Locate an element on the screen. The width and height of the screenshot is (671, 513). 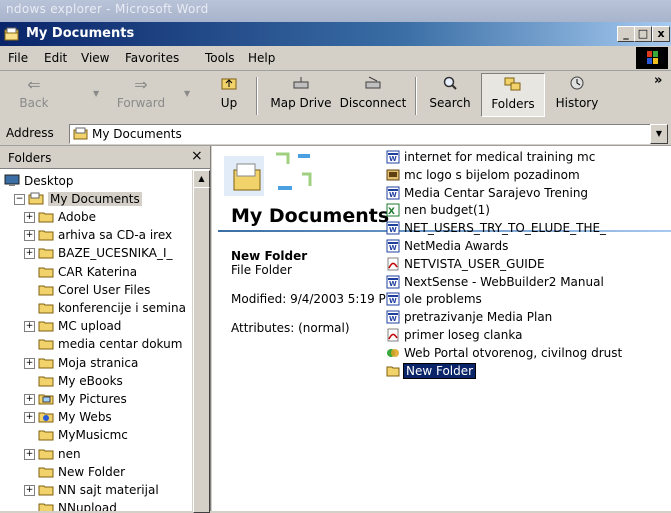
tree-item-label: Desktop is located at coordinates (49, 181).